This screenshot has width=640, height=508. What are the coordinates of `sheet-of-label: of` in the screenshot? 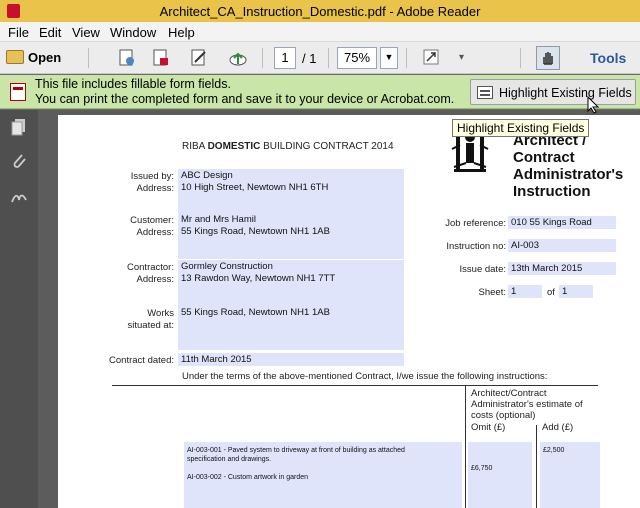 It's located at (551, 292).